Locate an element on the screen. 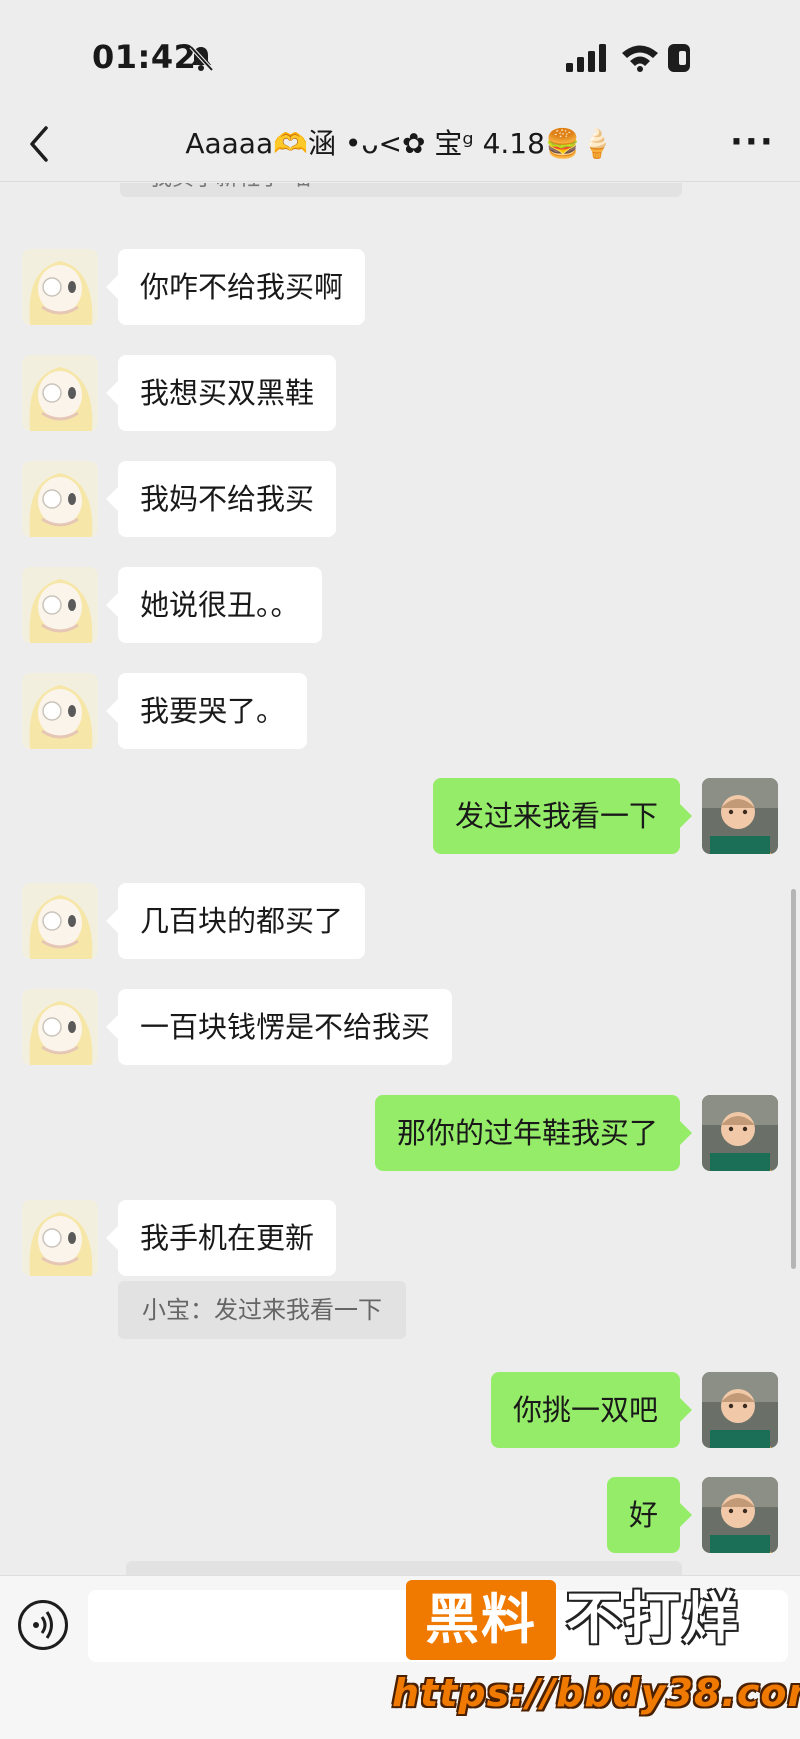 The image size is (800, 1739). signal-icon is located at coordinates (586, 58).